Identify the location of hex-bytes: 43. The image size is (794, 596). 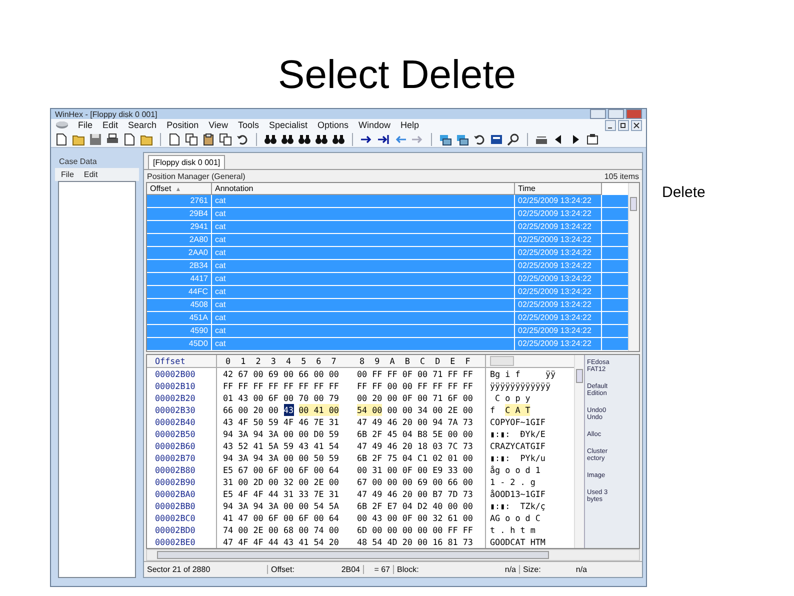
(289, 410).